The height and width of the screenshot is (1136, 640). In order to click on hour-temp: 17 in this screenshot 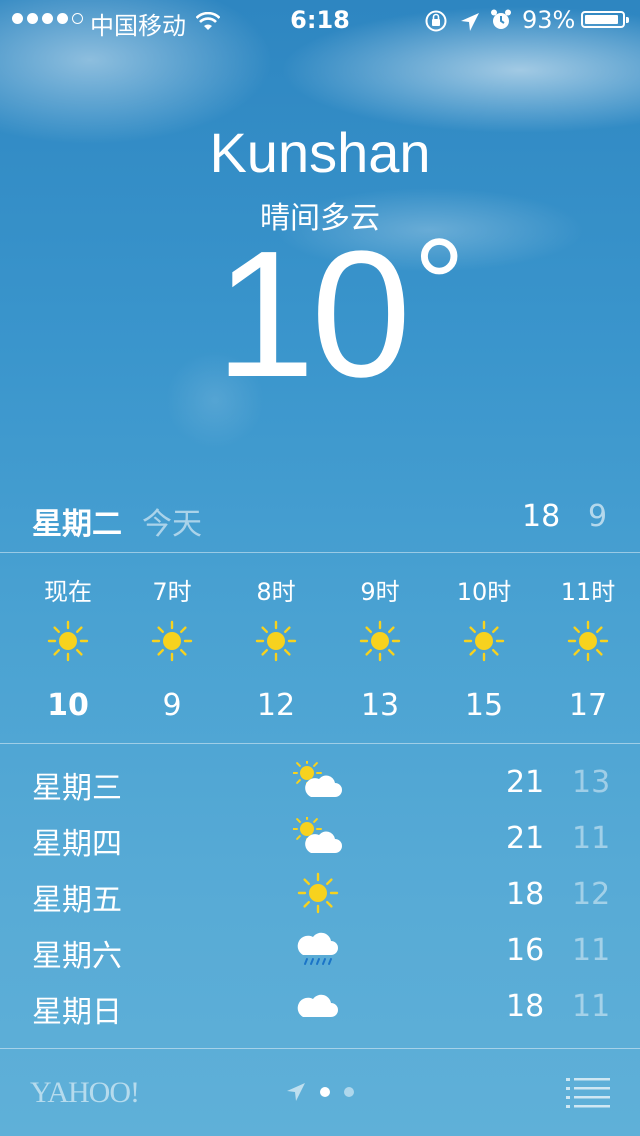, I will do `click(588, 705)`.